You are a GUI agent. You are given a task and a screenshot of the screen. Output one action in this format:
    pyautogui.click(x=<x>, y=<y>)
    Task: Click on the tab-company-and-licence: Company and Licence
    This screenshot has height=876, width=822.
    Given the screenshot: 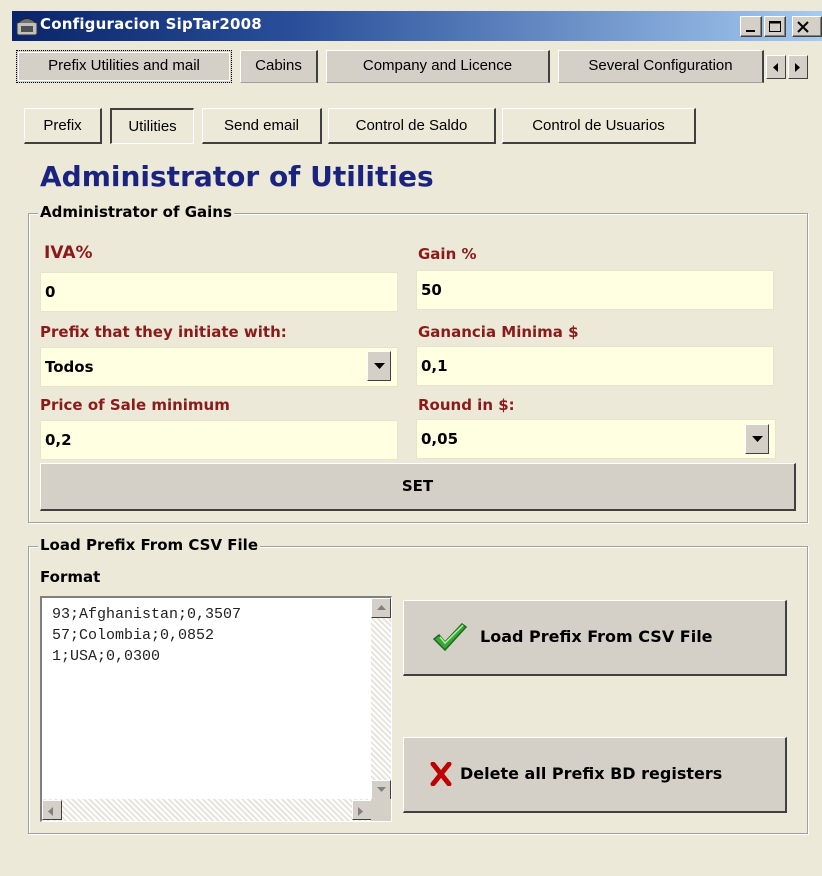 What is the action you would take?
    pyautogui.click(x=438, y=66)
    